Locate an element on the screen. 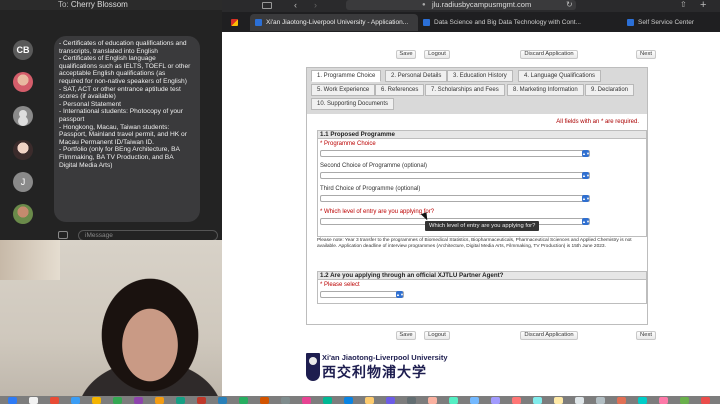  discard-application-button: Discard Application is located at coordinates (549, 54).